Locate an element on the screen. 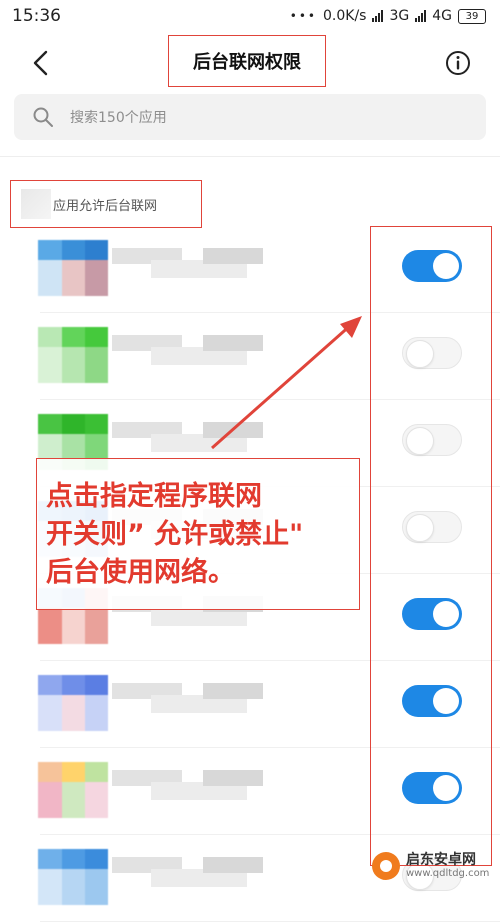  section-header: 应用允许后台联网 is located at coordinates (106, 204).